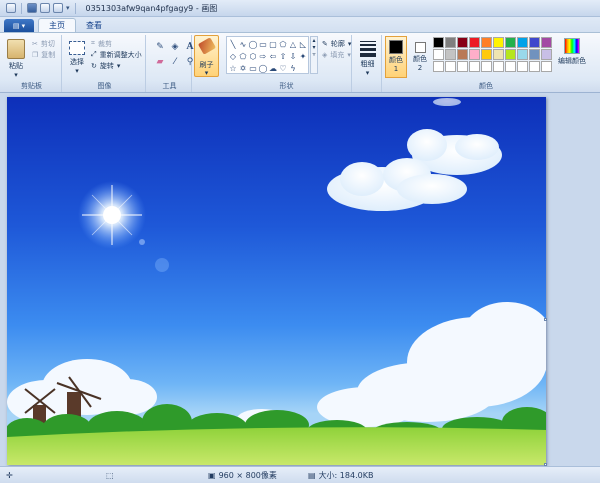 The image size is (600, 483). What do you see at coordinates (263, 68) in the screenshot?
I see `callout-oval-icon: ◯` at bounding box center [263, 68].